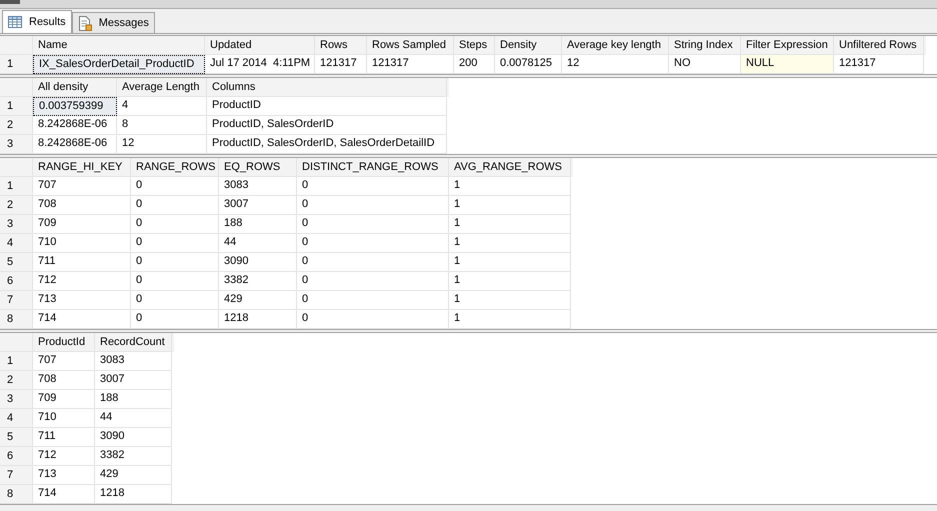  What do you see at coordinates (474, 45) in the screenshot?
I see `column-header: Steps` at bounding box center [474, 45].